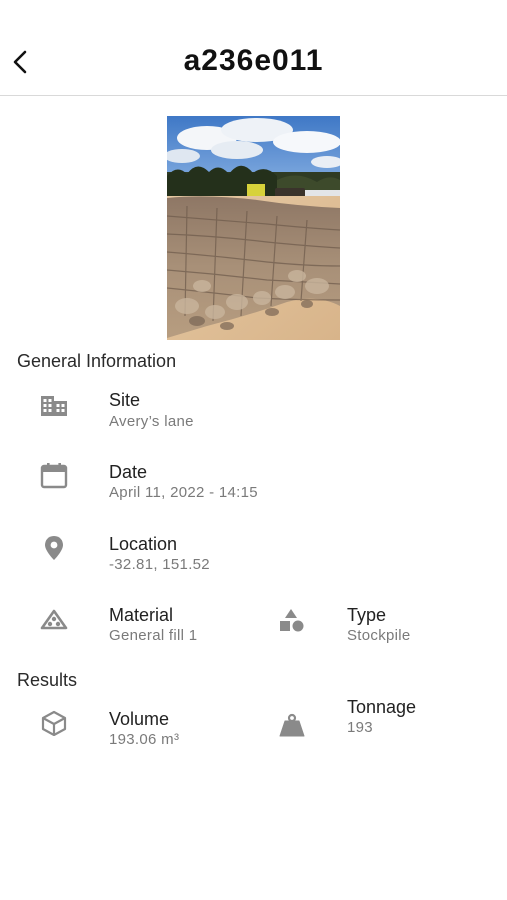 Image resolution: width=507 pixels, height=900 pixels. I want to click on section-title-general-information: General Information, so click(97, 361).